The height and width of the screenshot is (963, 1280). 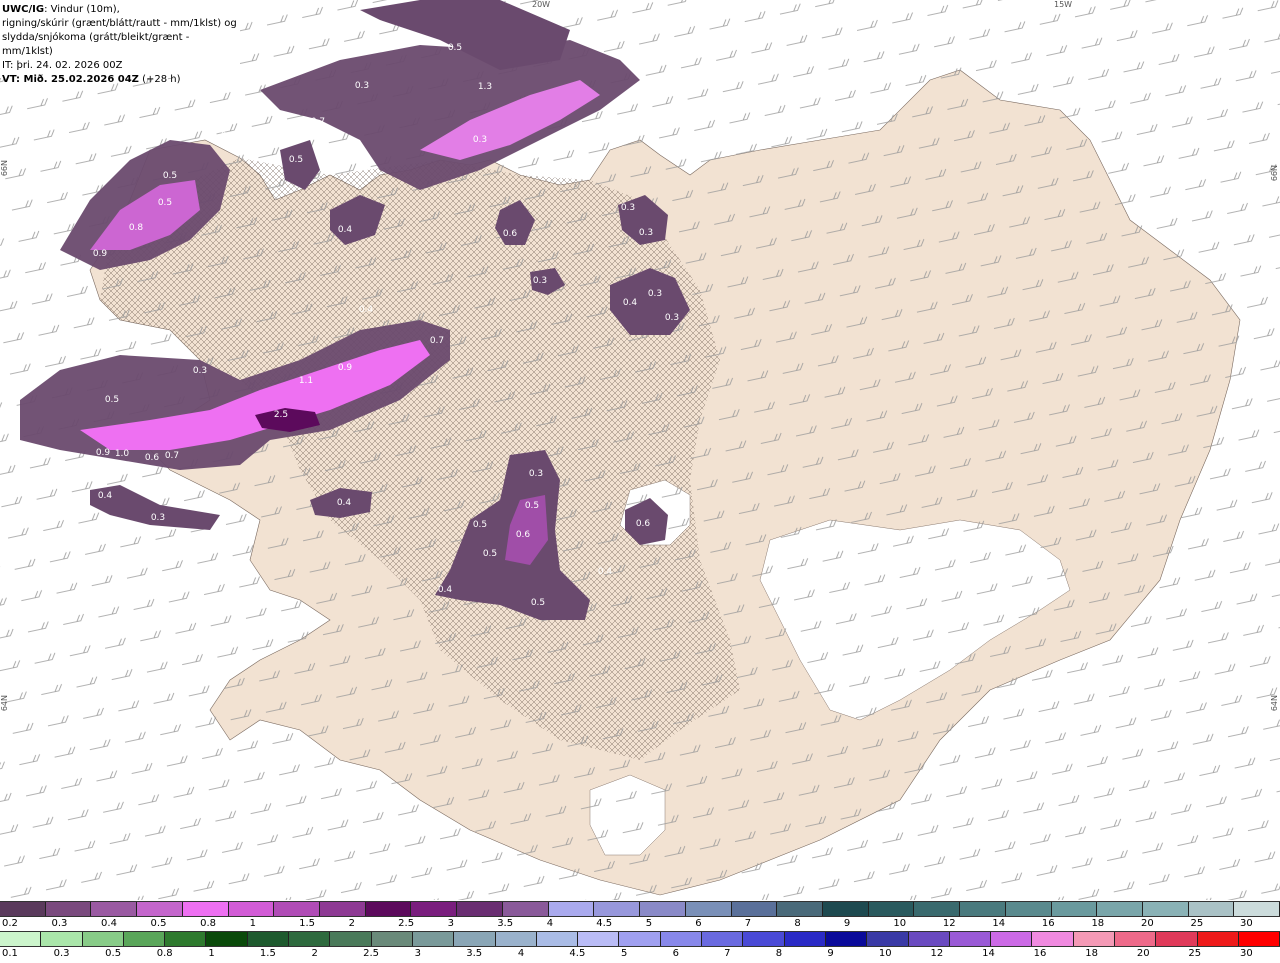 What do you see at coordinates (62, 65) in the screenshot?
I see `header-line-4: IT: þri. 24. 02. 2026 00Z` at bounding box center [62, 65].